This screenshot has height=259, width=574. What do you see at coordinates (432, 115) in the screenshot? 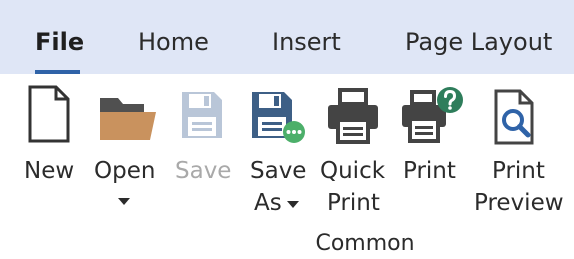
I see `printer-question-icon` at bounding box center [432, 115].